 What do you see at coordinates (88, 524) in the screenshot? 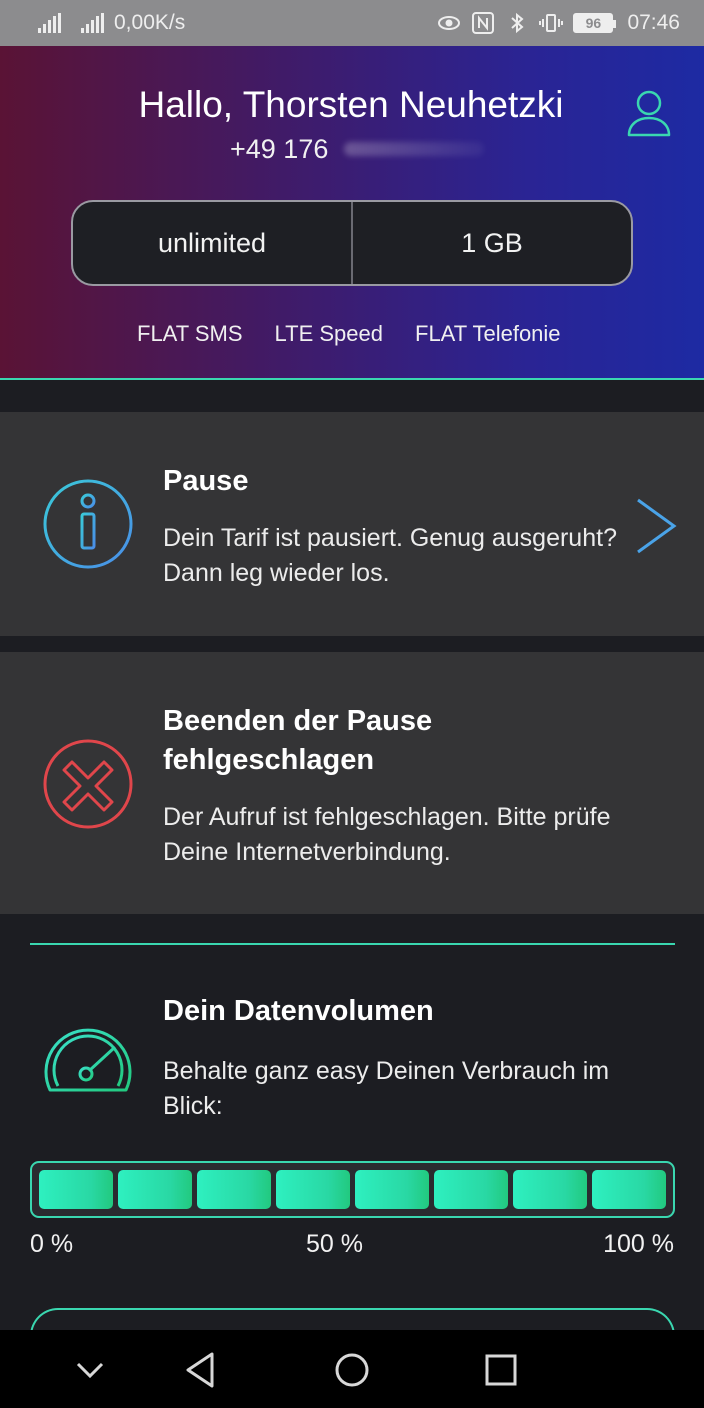
I see `info-icon` at bounding box center [88, 524].